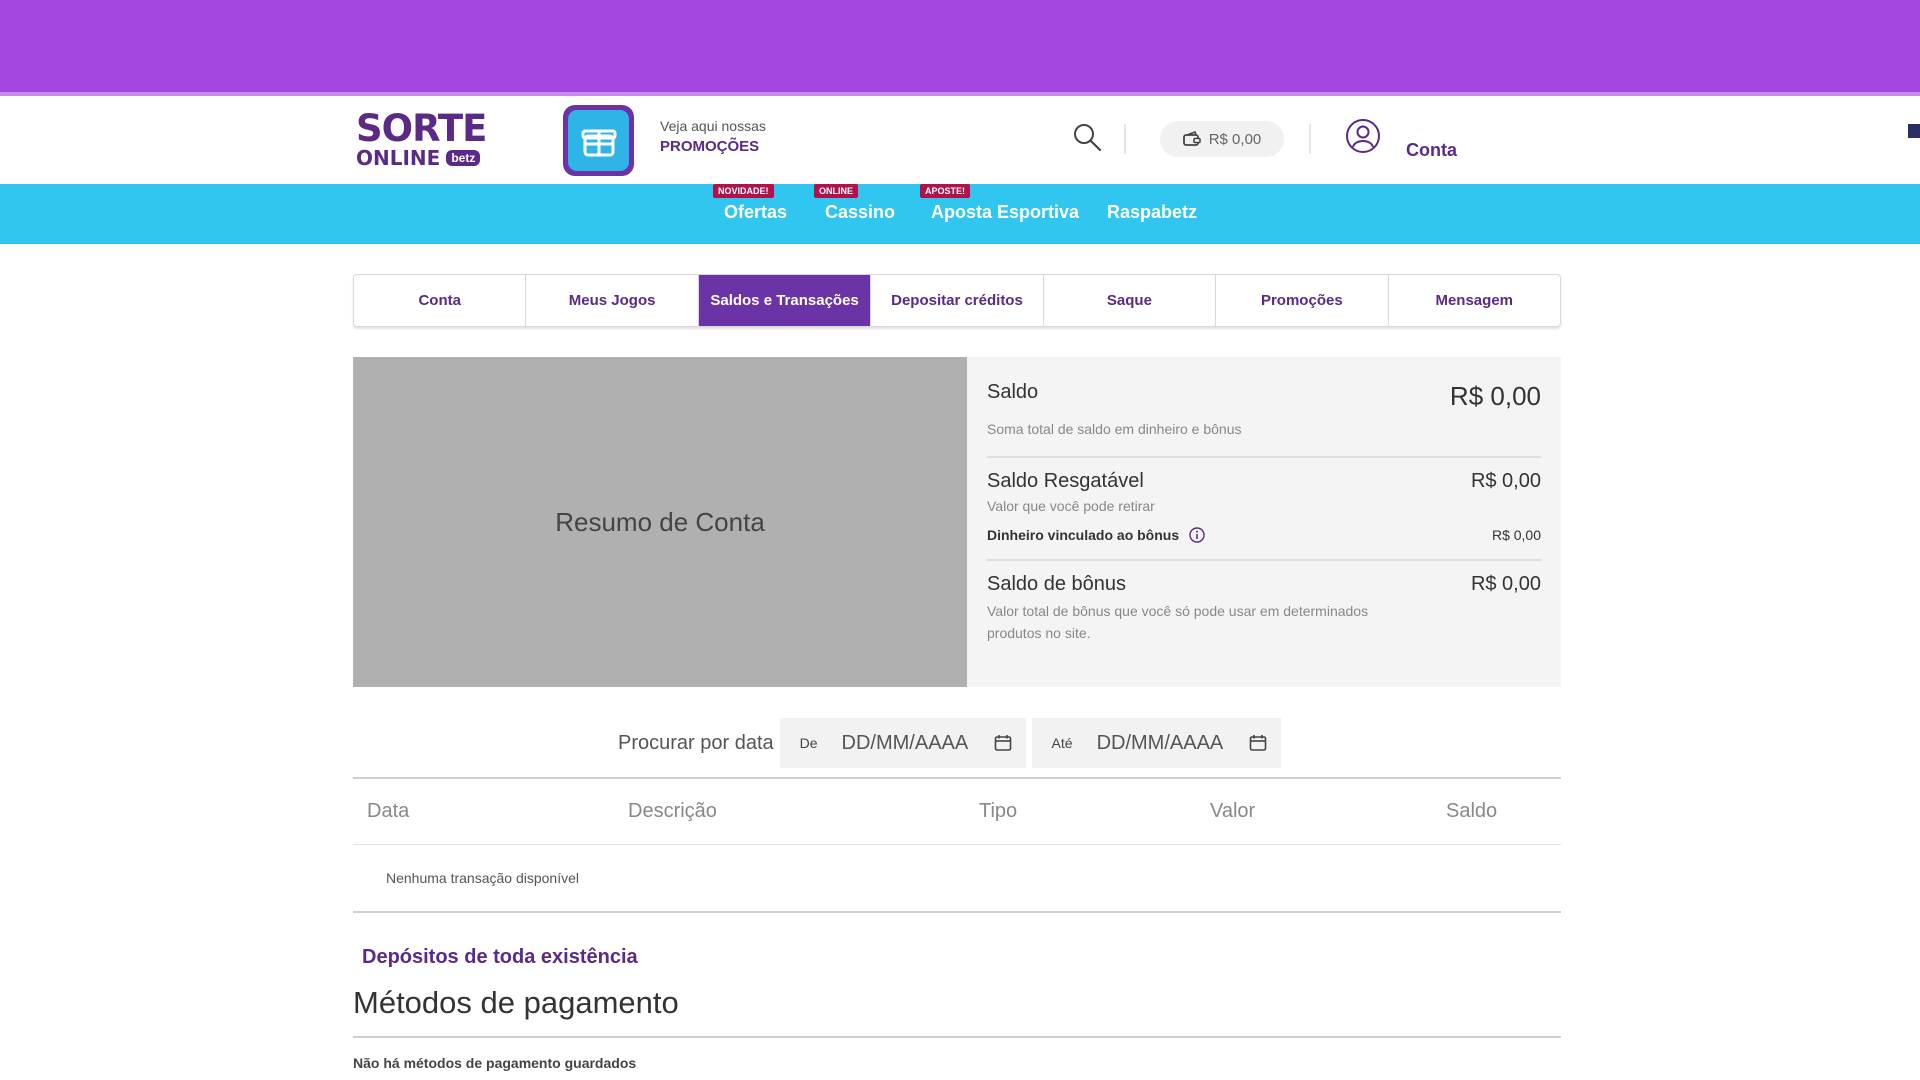  I want to click on nav-badge-online: ONLINE, so click(836, 191).